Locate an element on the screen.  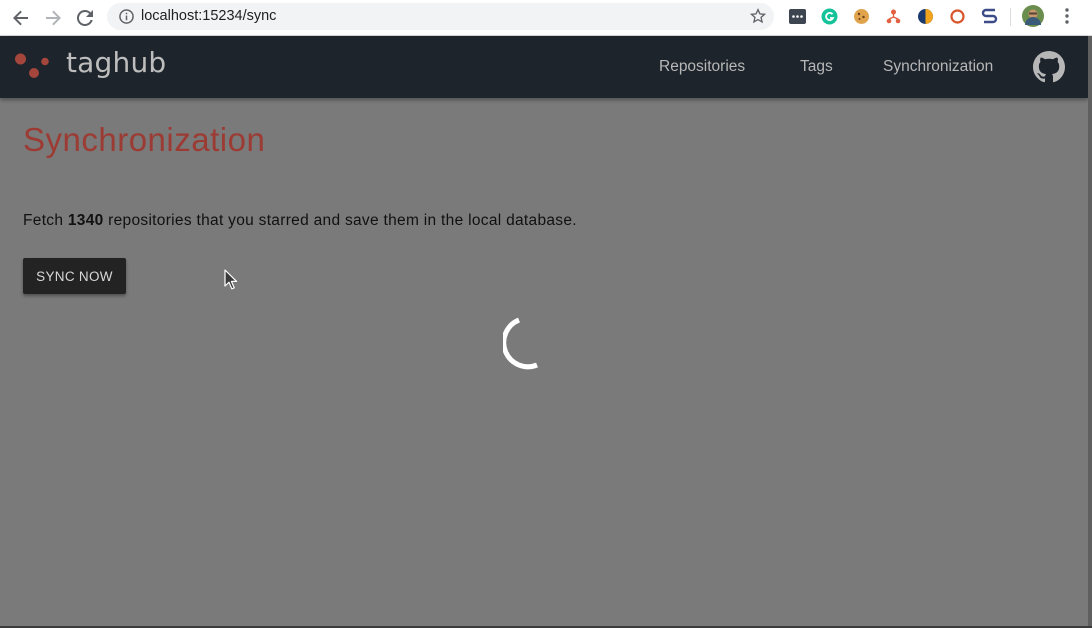
repo-count: 1340 is located at coordinates (85, 220).